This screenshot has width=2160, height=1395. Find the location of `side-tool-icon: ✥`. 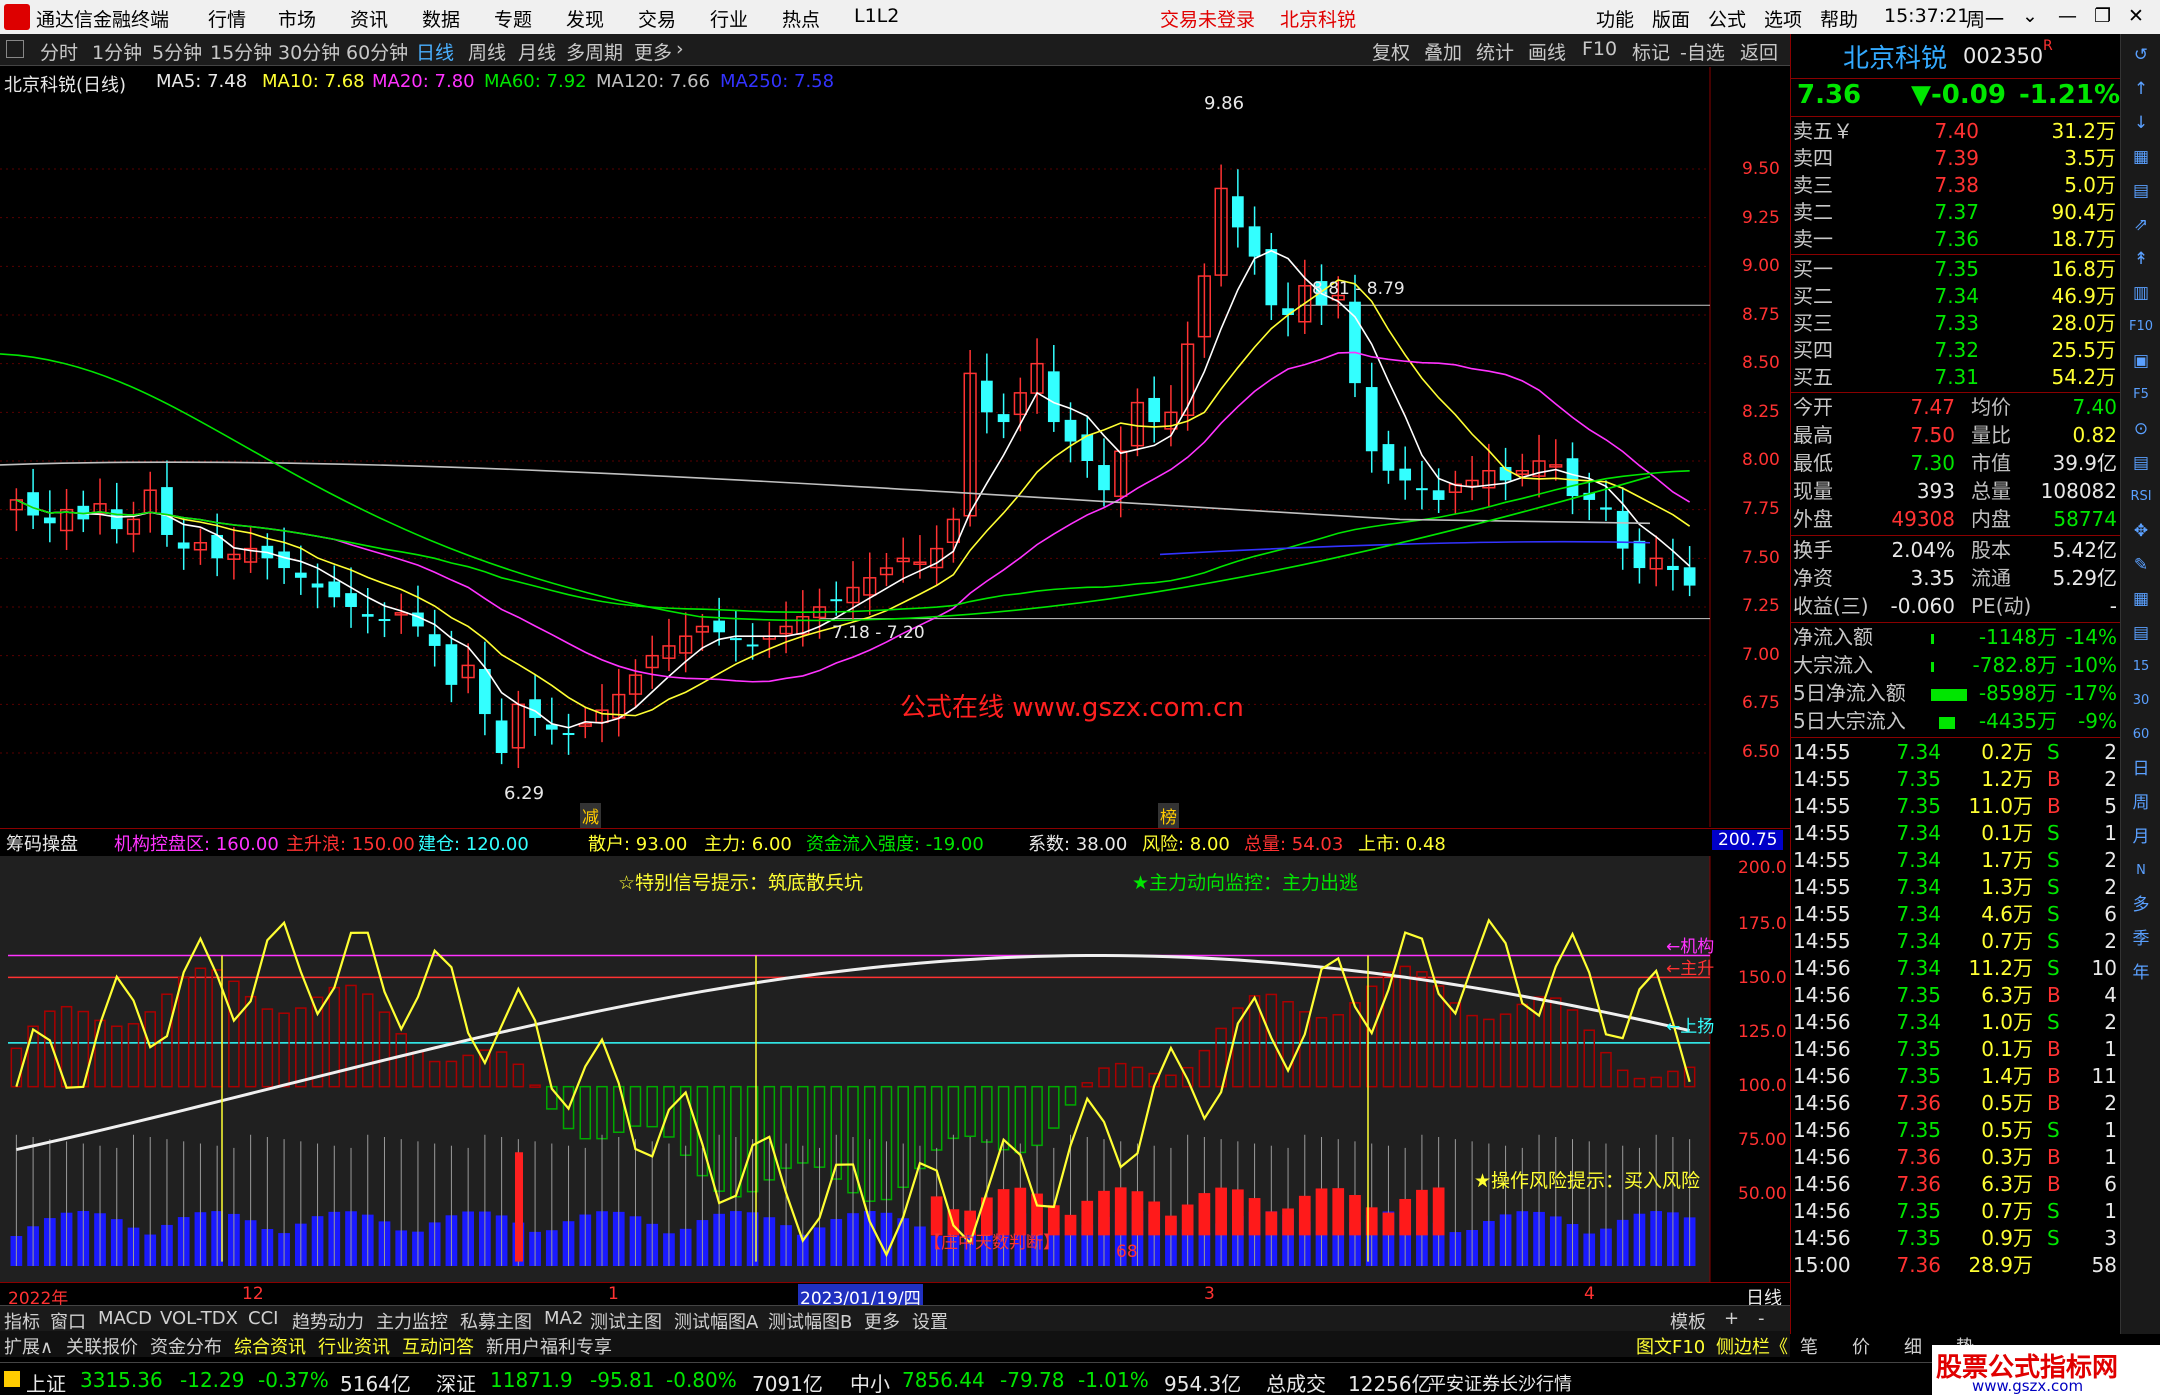

side-tool-icon: ✥ is located at coordinates (2141, 531).